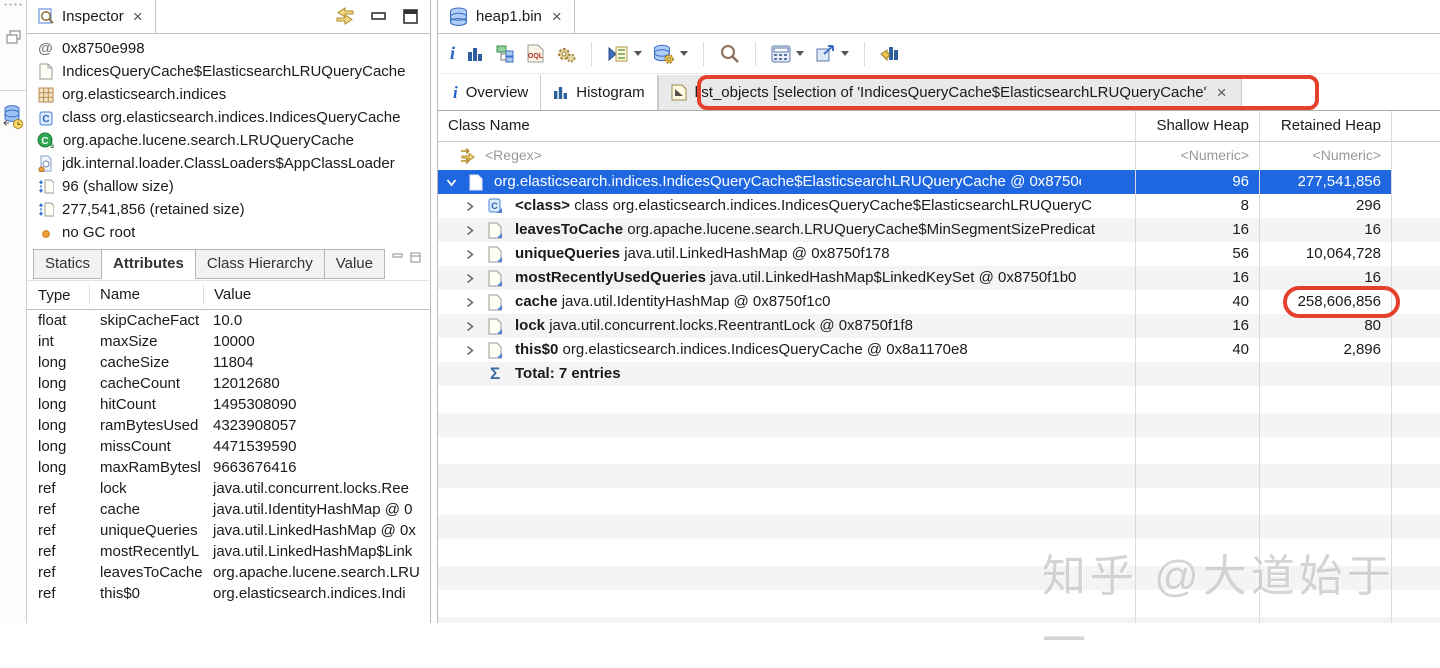 This screenshot has height=668, width=1440. Describe the element at coordinates (228, 425) in the screenshot. I see `table-row: long ramBytesUsed 4323908057` at that location.